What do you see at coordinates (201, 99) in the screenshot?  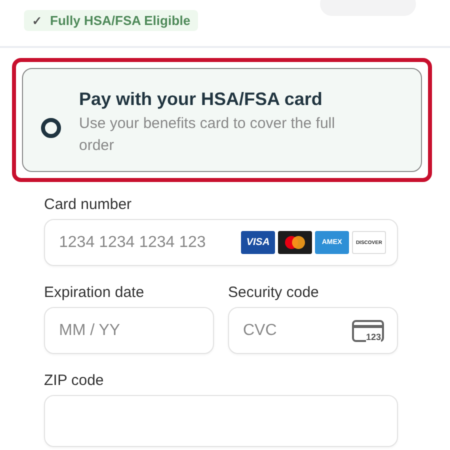 I see `option-title: Pay with your HSA/FSA card` at bounding box center [201, 99].